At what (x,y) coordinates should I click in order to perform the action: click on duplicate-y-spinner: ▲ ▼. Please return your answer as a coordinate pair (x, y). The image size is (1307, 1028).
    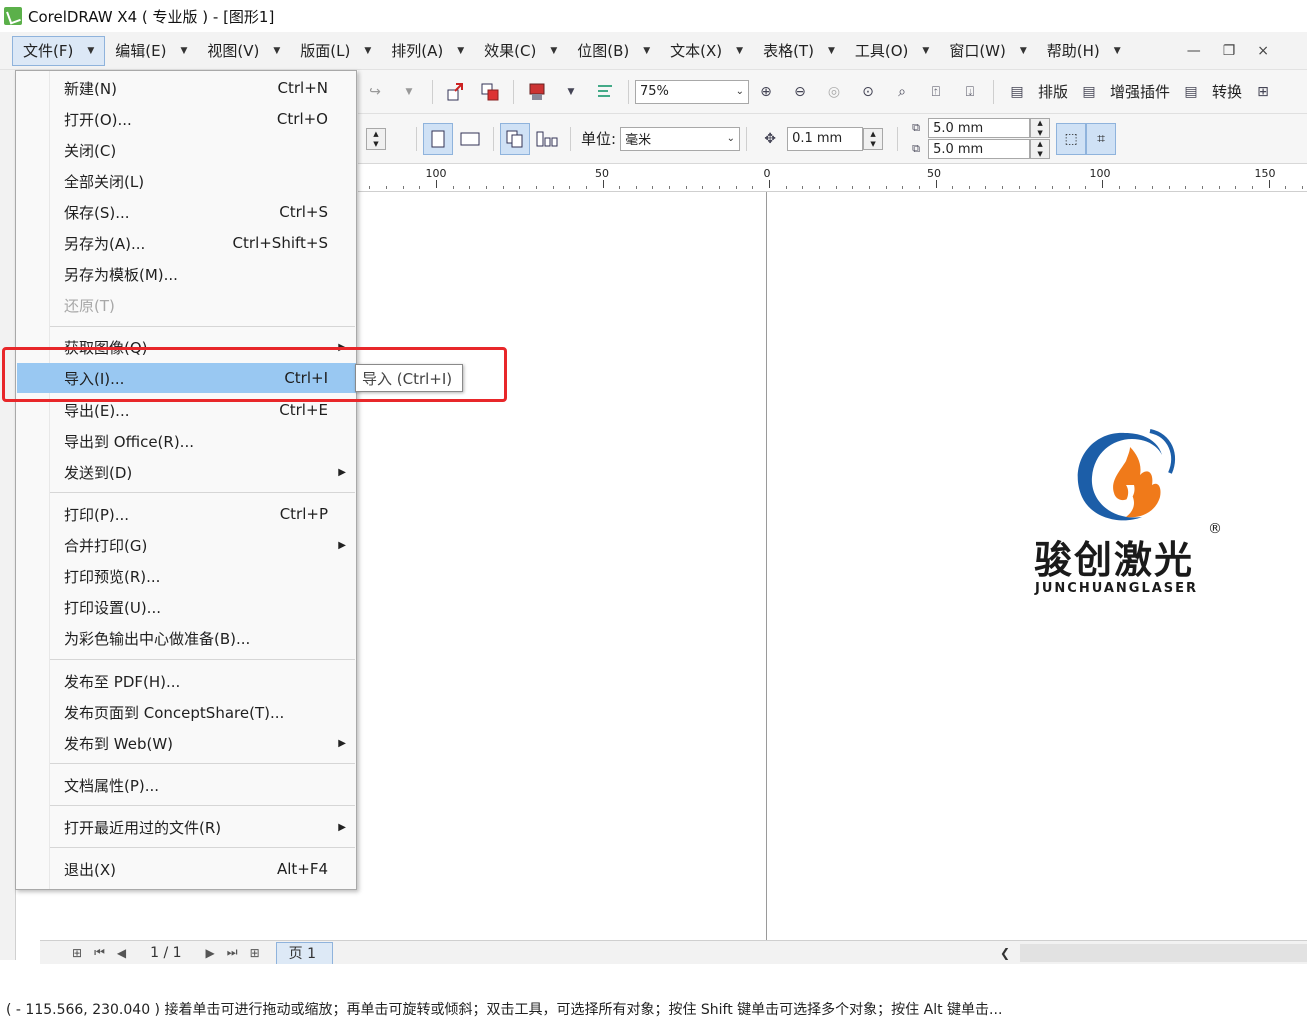
    Looking at the image, I should click on (1040, 149).